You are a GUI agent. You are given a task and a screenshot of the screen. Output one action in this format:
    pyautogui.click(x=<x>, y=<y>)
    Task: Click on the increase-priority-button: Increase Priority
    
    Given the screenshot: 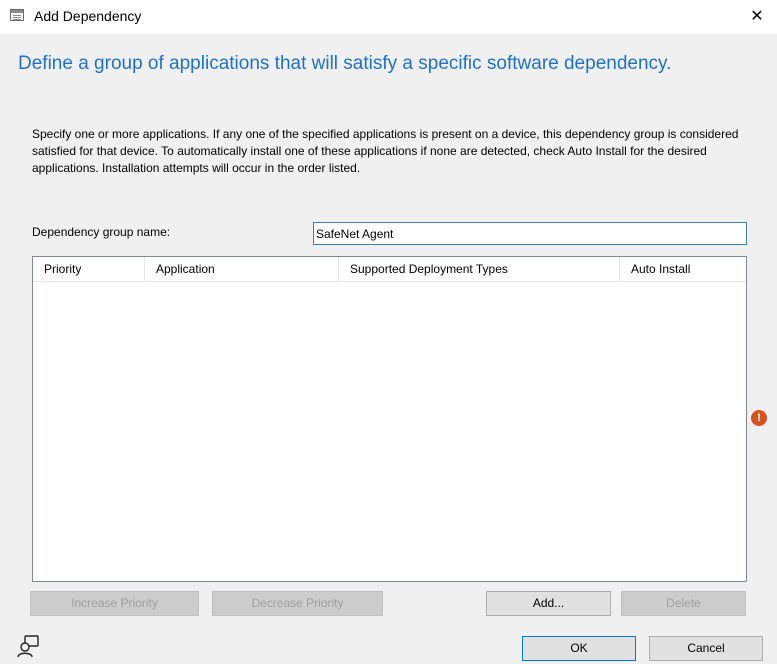 What is the action you would take?
    pyautogui.click(x=114, y=603)
    